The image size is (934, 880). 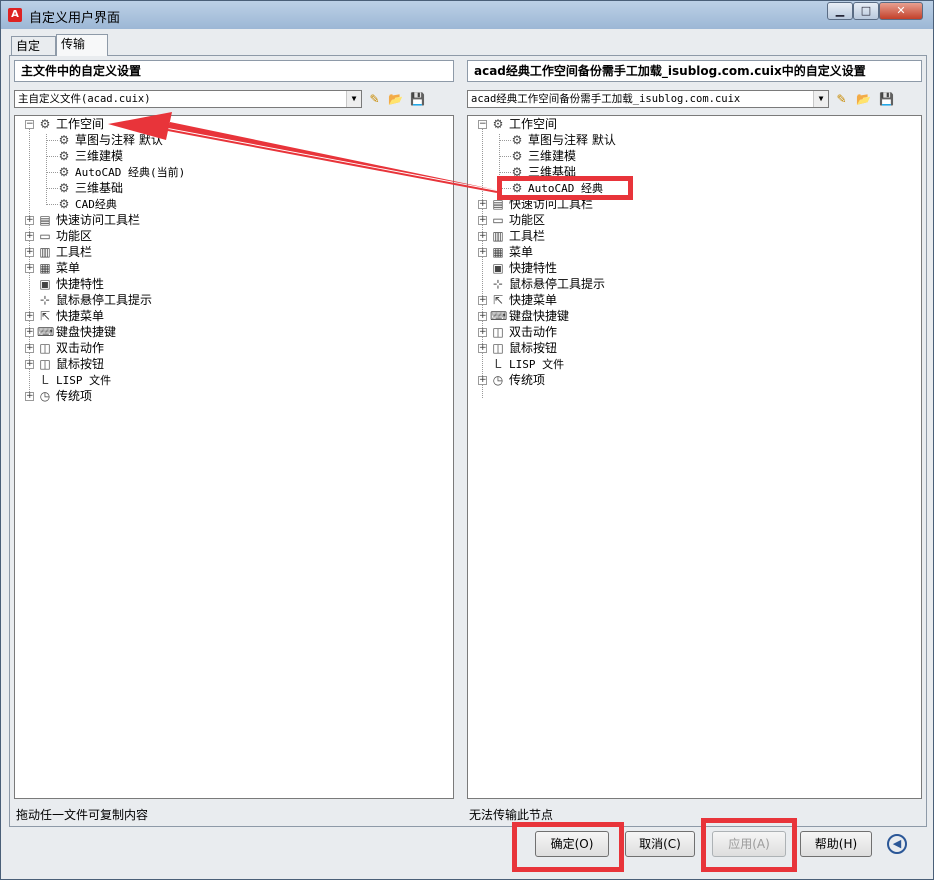 What do you see at coordinates (82, 45) in the screenshot?
I see `tab-transfer: 传输` at bounding box center [82, 45].